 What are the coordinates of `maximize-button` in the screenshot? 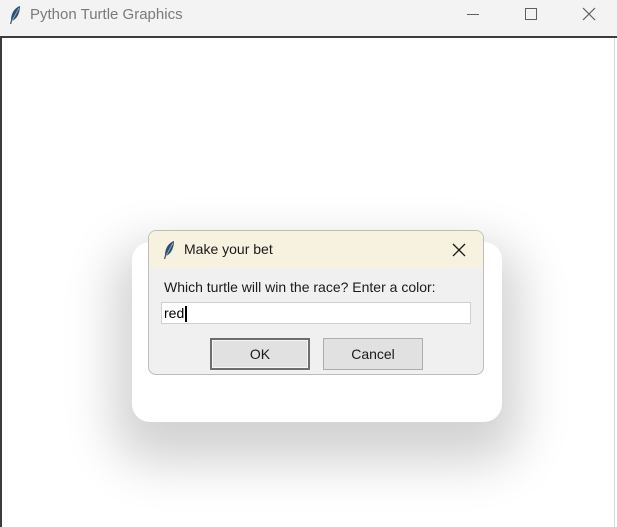 It's located at (531, 14).